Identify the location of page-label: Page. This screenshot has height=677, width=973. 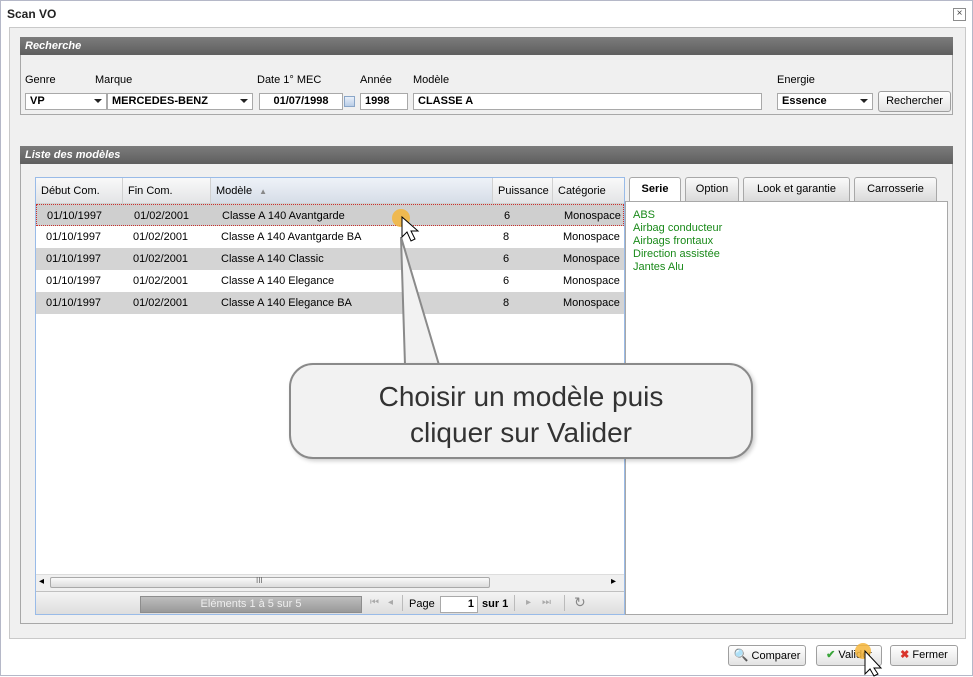
(422, 604).